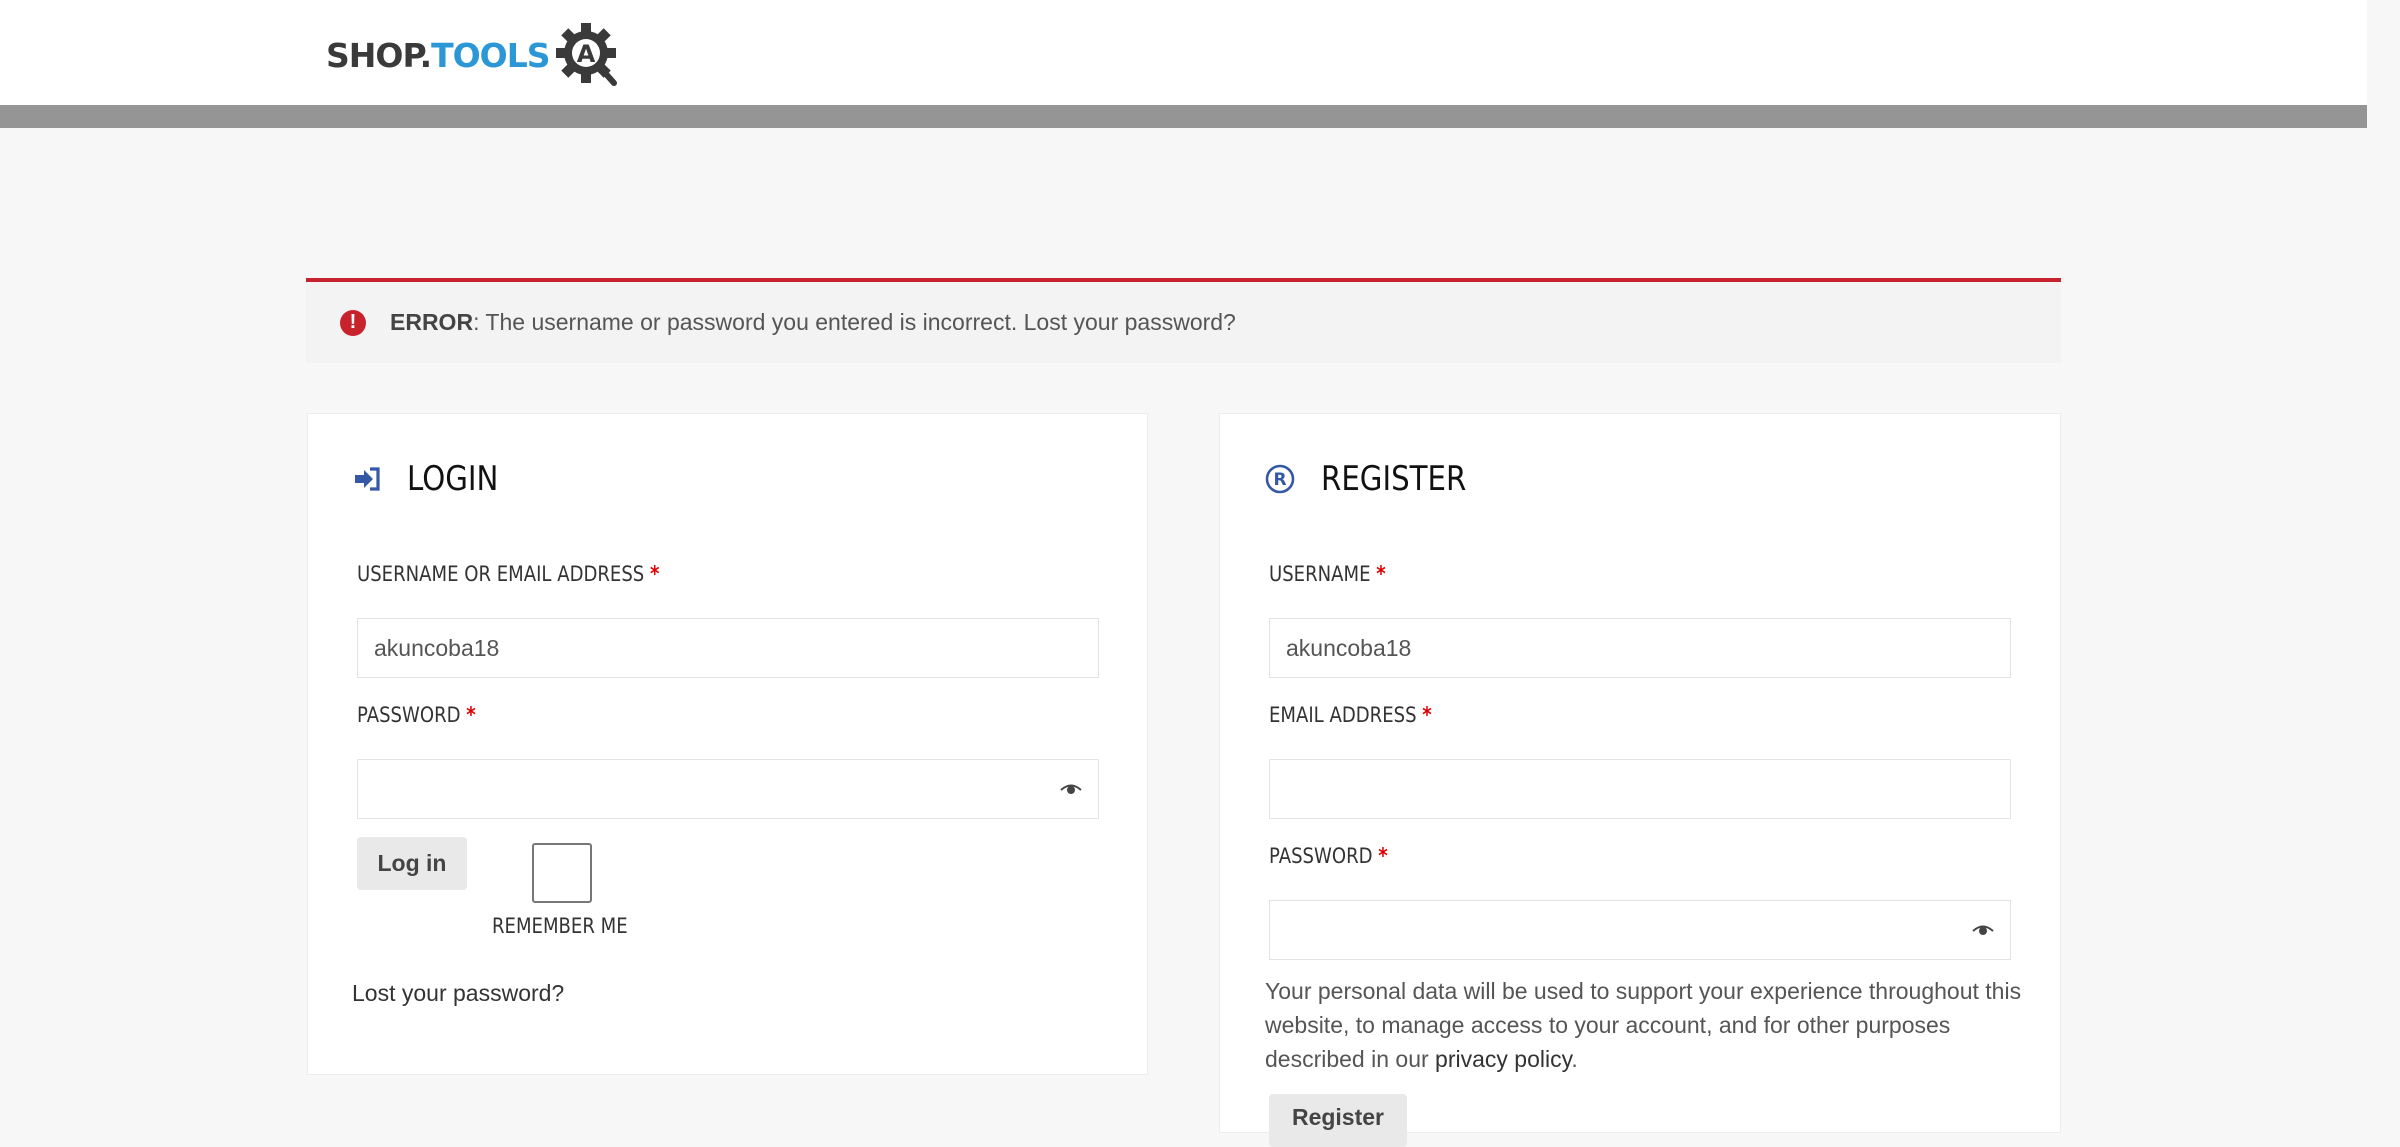  Describe the element at coordinates (458, 993) in the screenshot. I see `lost-password-link: Lost your password?` at that location.